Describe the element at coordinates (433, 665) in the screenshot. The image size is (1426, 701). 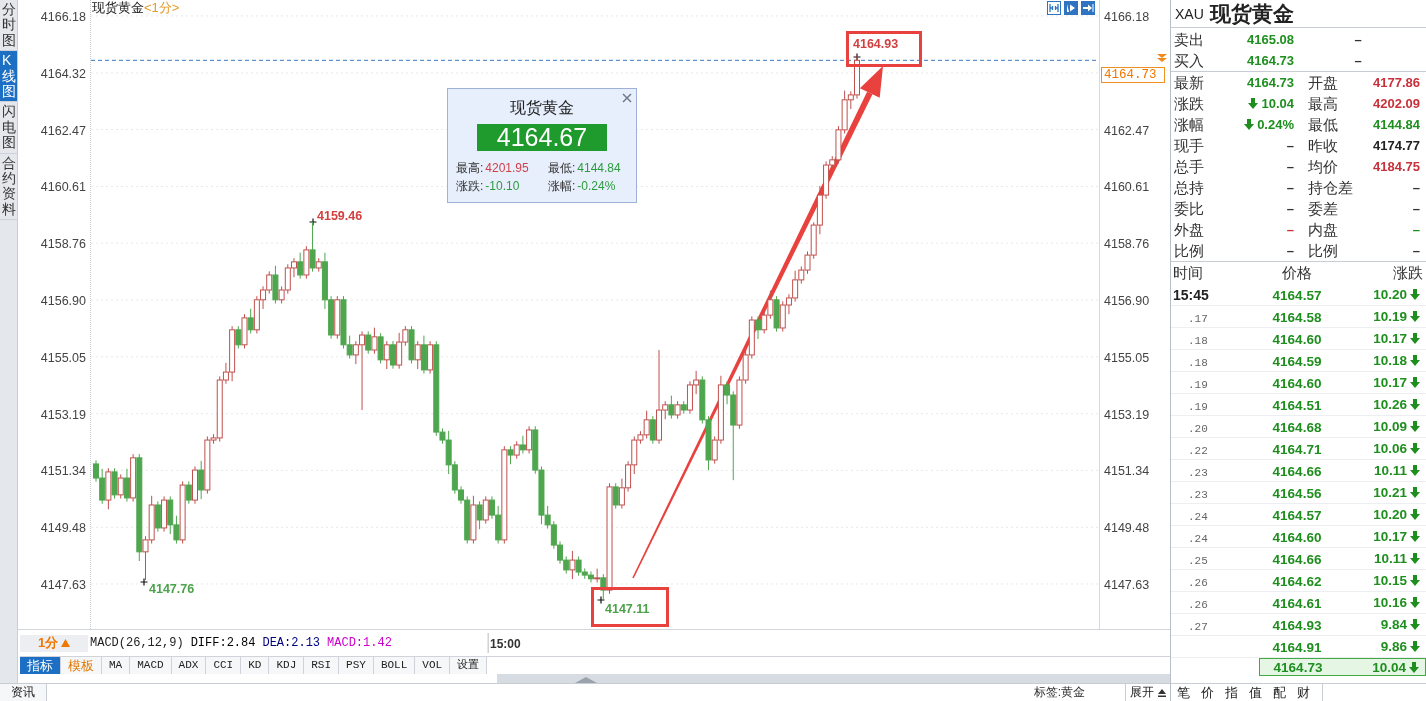
I see `indicator-tab: VOL` at that location.